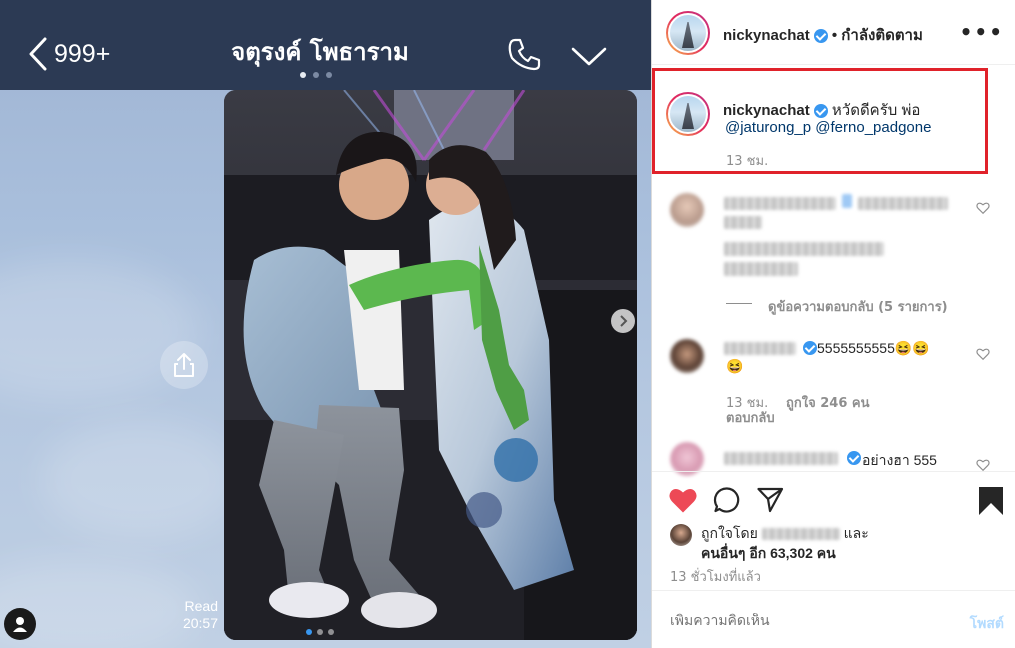  Describe the element at coordinates (768, 554) in the screenshot. I see `liked-by-others: คนอื่นๆ อีก 63,302 คน` at that location.